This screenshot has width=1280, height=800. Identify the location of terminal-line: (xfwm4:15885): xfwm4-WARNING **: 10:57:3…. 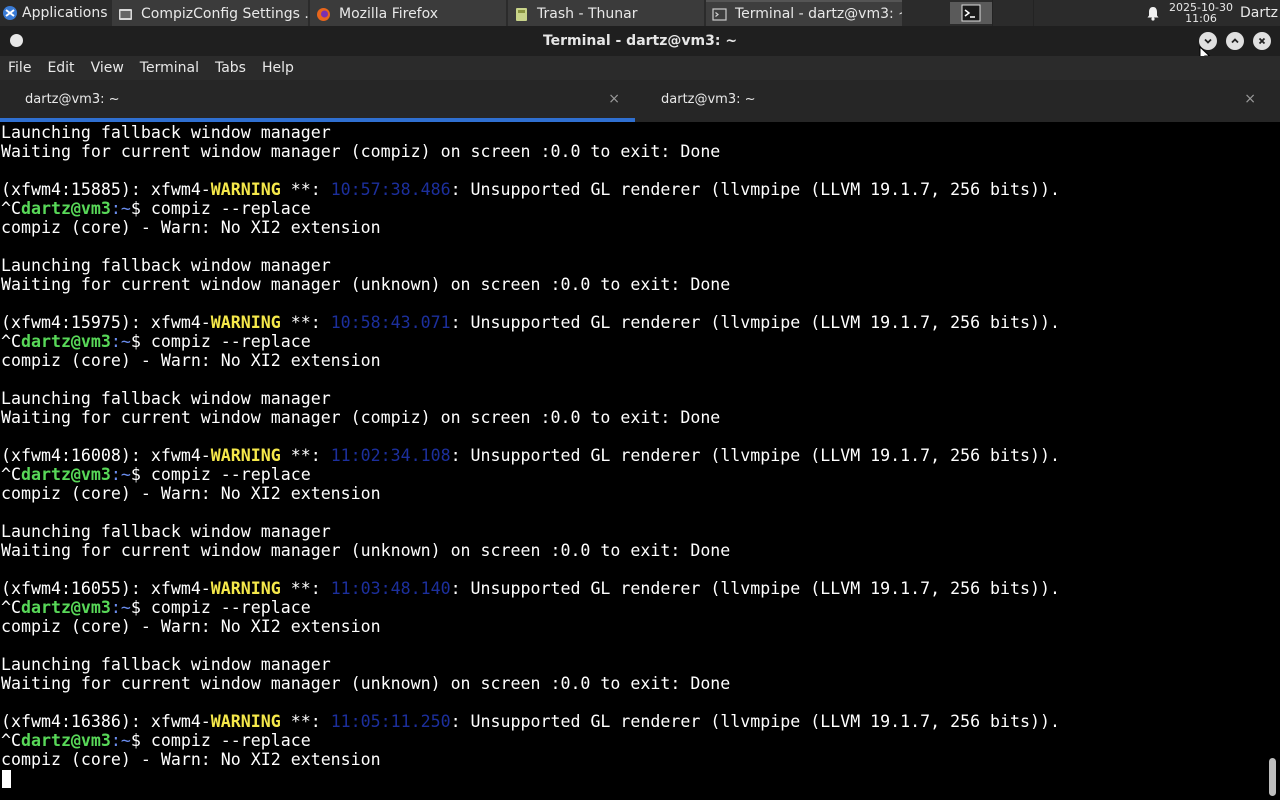
(530, 189).